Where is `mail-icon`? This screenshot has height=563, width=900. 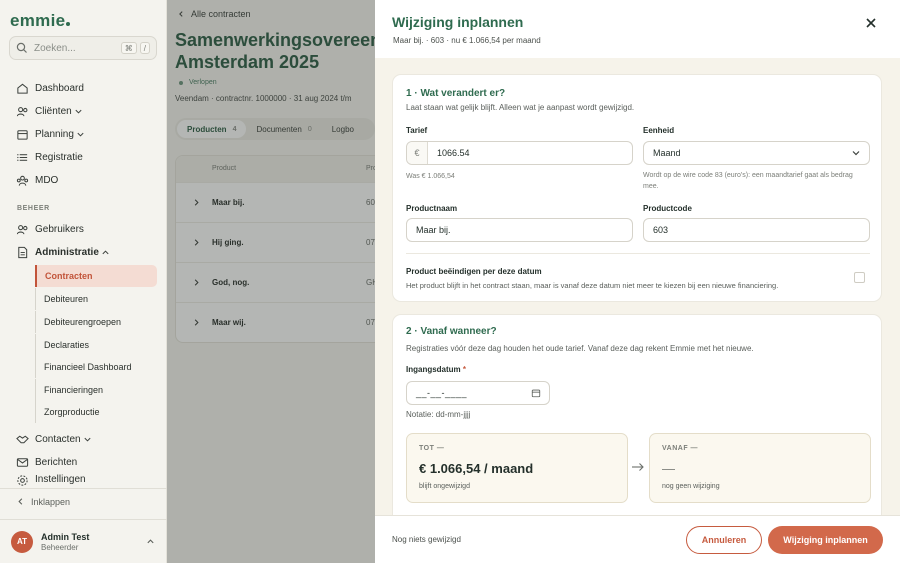 mail-icon is located at coordinates (22, 462).